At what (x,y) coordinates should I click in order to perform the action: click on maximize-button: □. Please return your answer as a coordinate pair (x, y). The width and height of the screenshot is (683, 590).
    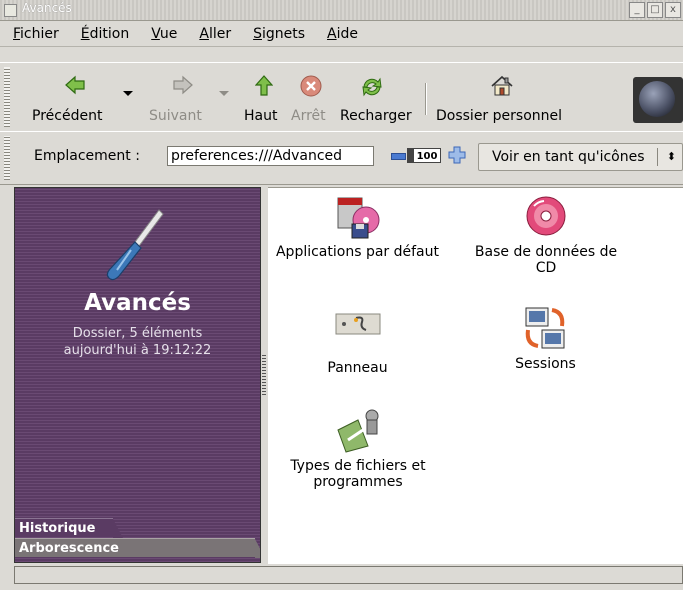
    Looking at the image, I should click on (655, 10).